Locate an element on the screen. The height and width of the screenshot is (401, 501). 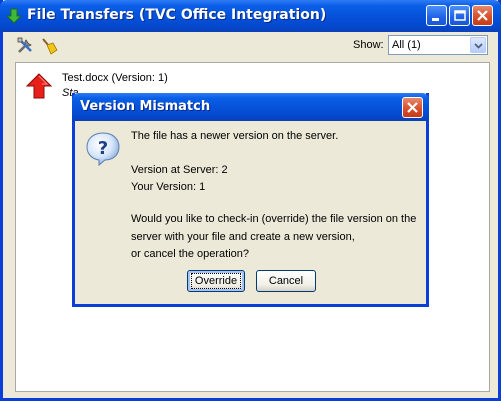
broom-icon is located at coordinates (49, 46).